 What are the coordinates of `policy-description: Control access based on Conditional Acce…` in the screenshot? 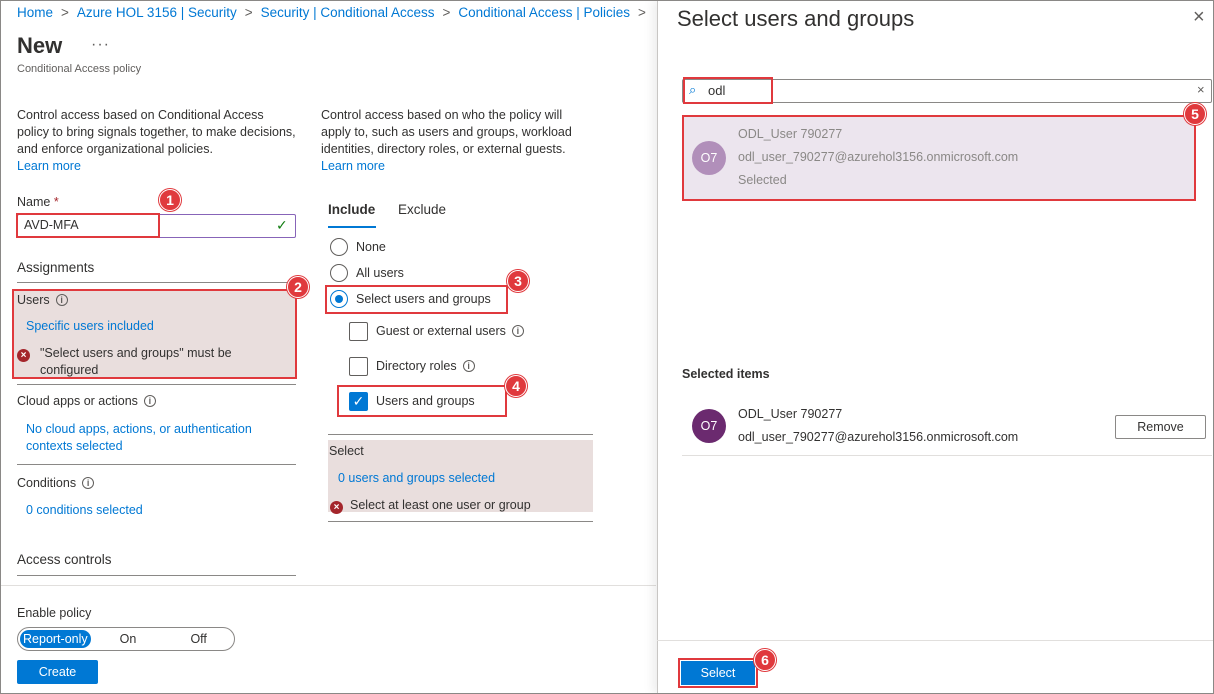 It's located at (157, 141).